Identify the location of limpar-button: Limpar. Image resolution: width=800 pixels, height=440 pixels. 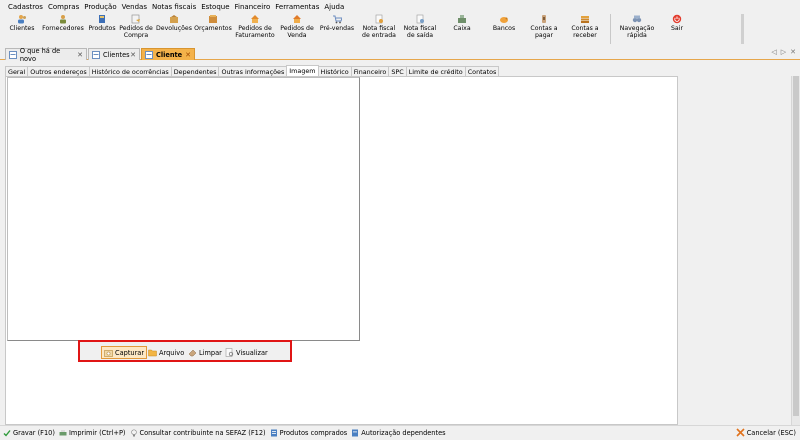
(205, 352).